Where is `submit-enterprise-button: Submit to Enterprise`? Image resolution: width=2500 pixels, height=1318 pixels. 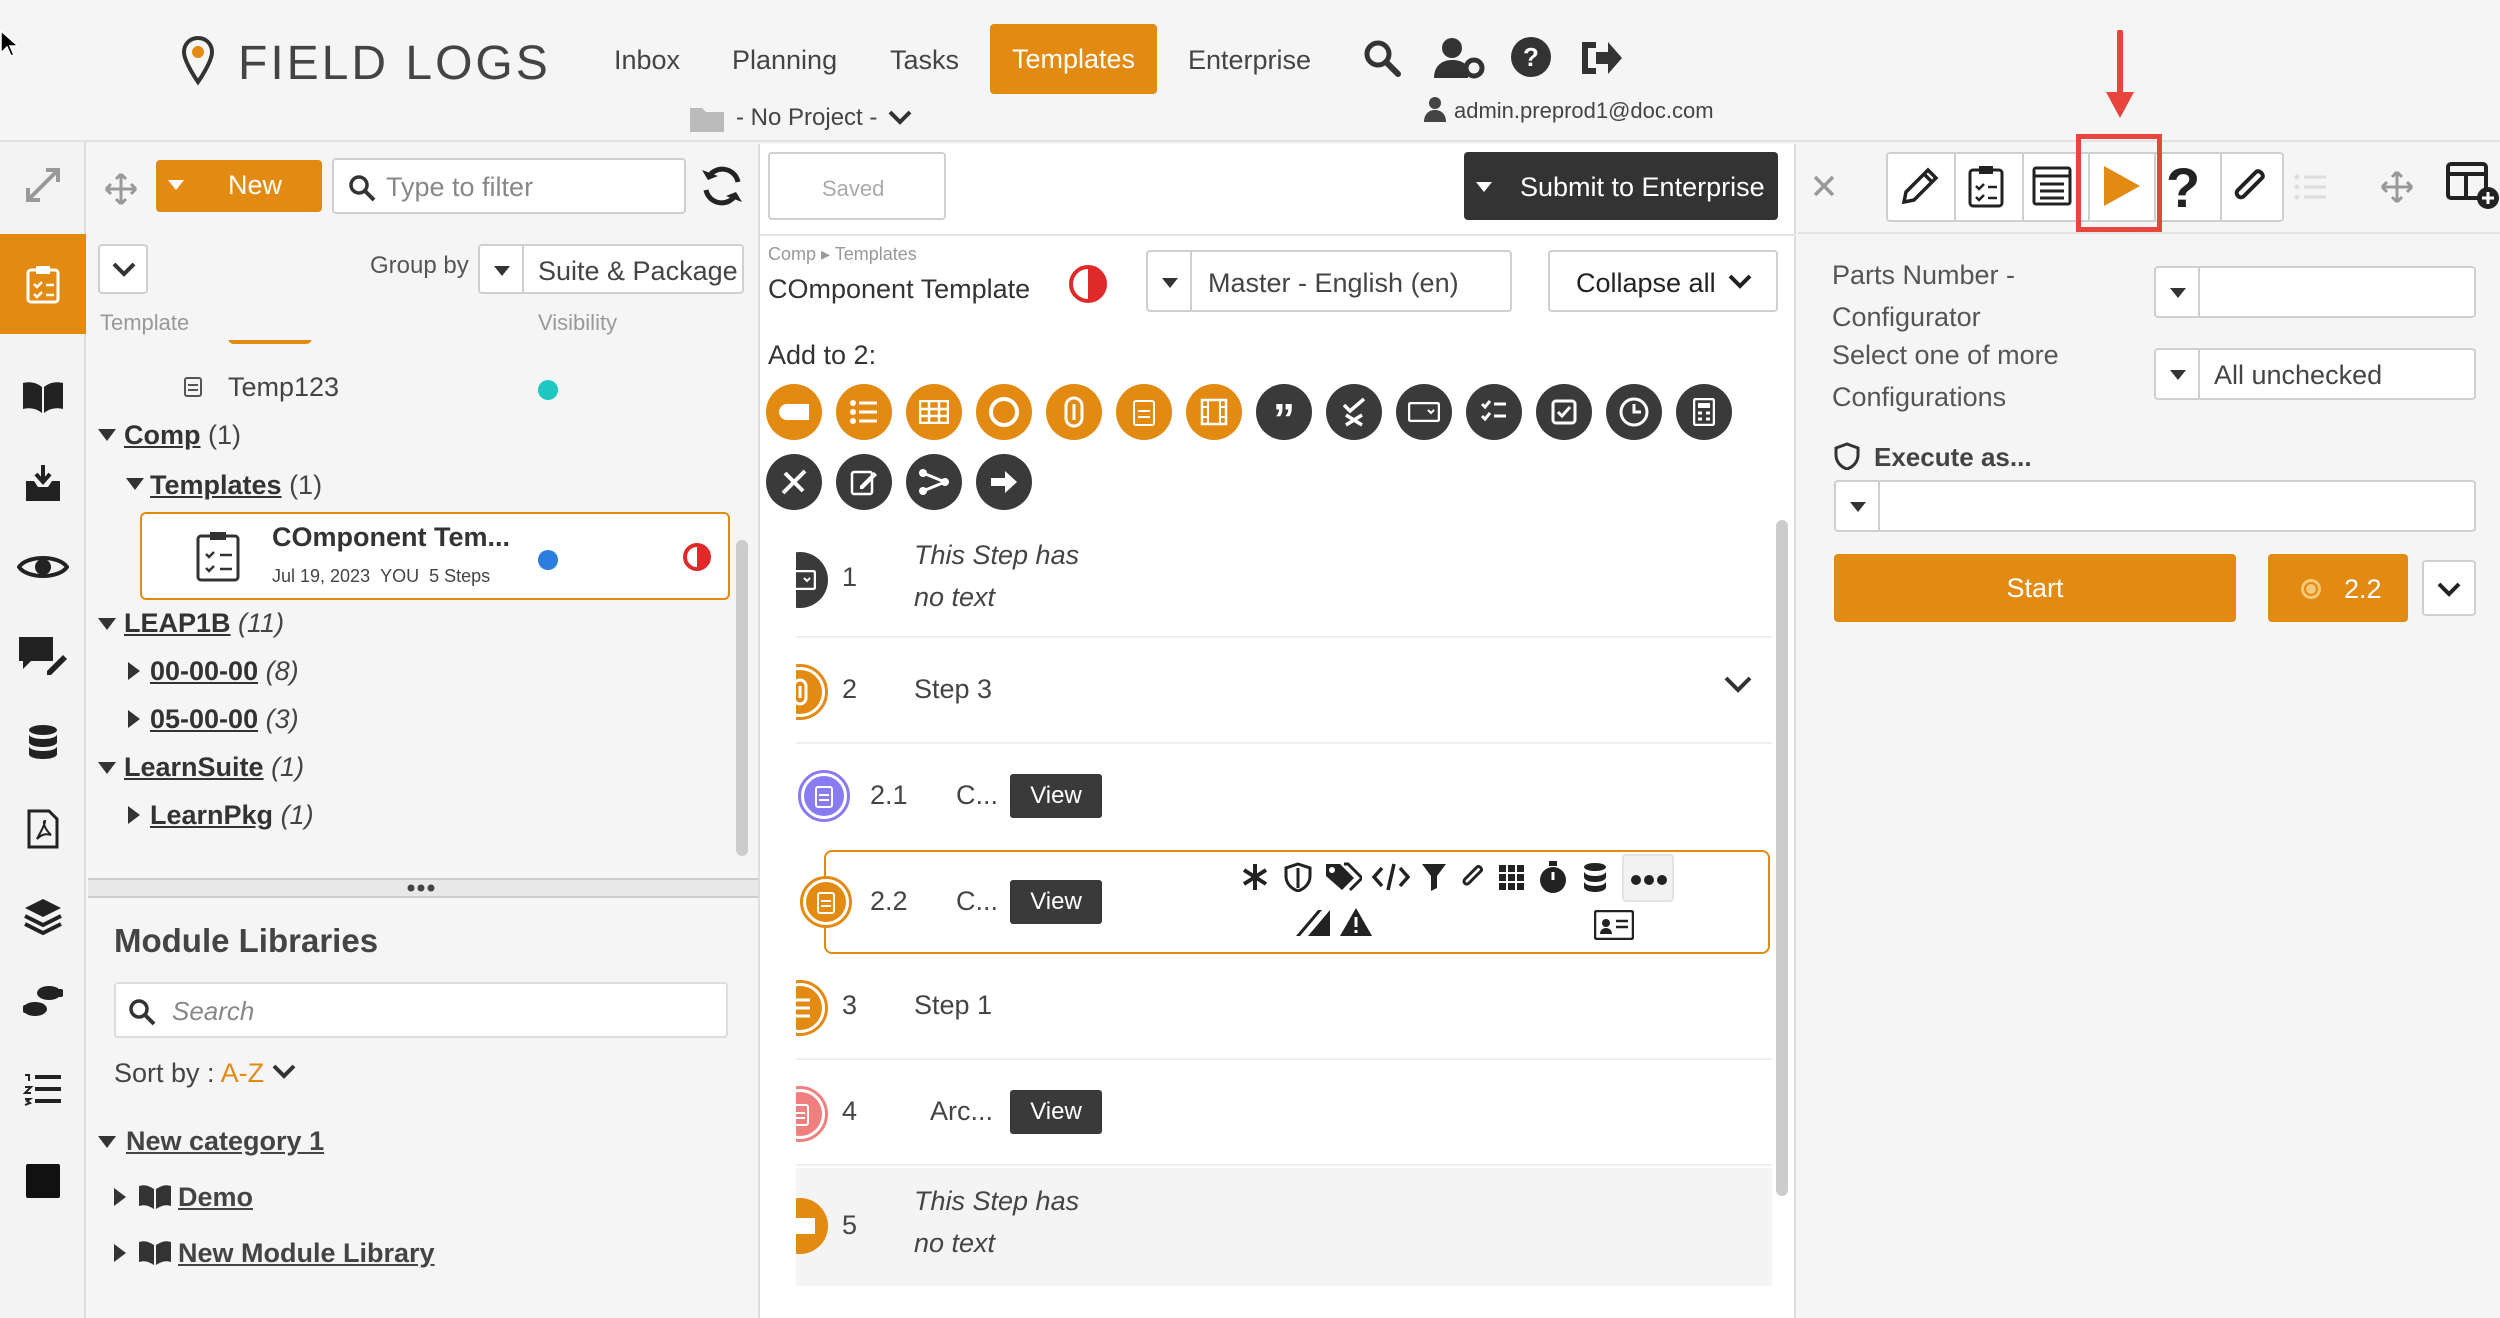
submit-enterprise-button: Submit to Enterprise is located at coordinates (1621, 186).